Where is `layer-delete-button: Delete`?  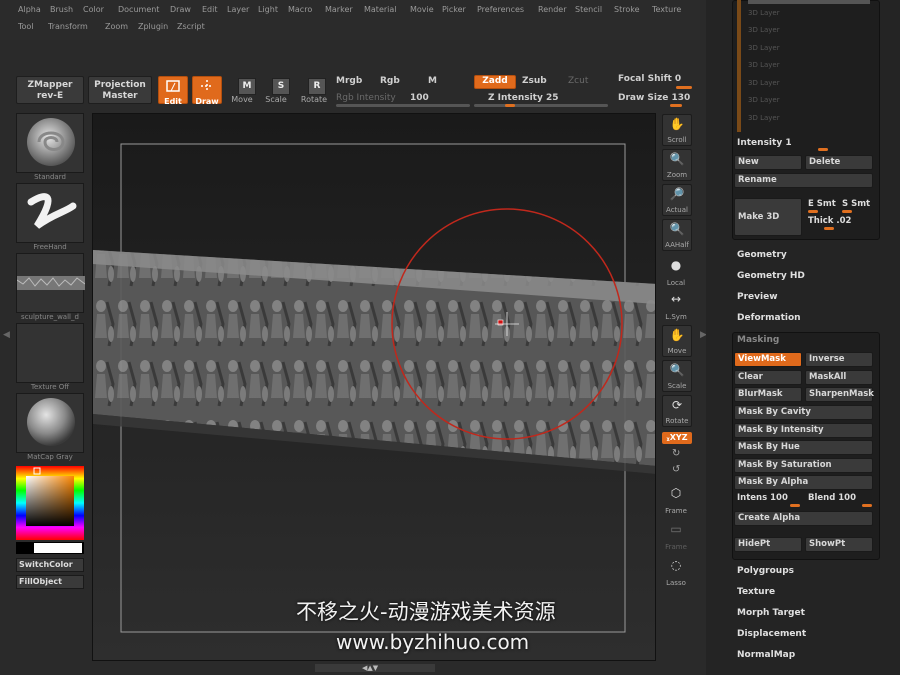 layer-delete-button: Delete is located at coordinates (839, 162).